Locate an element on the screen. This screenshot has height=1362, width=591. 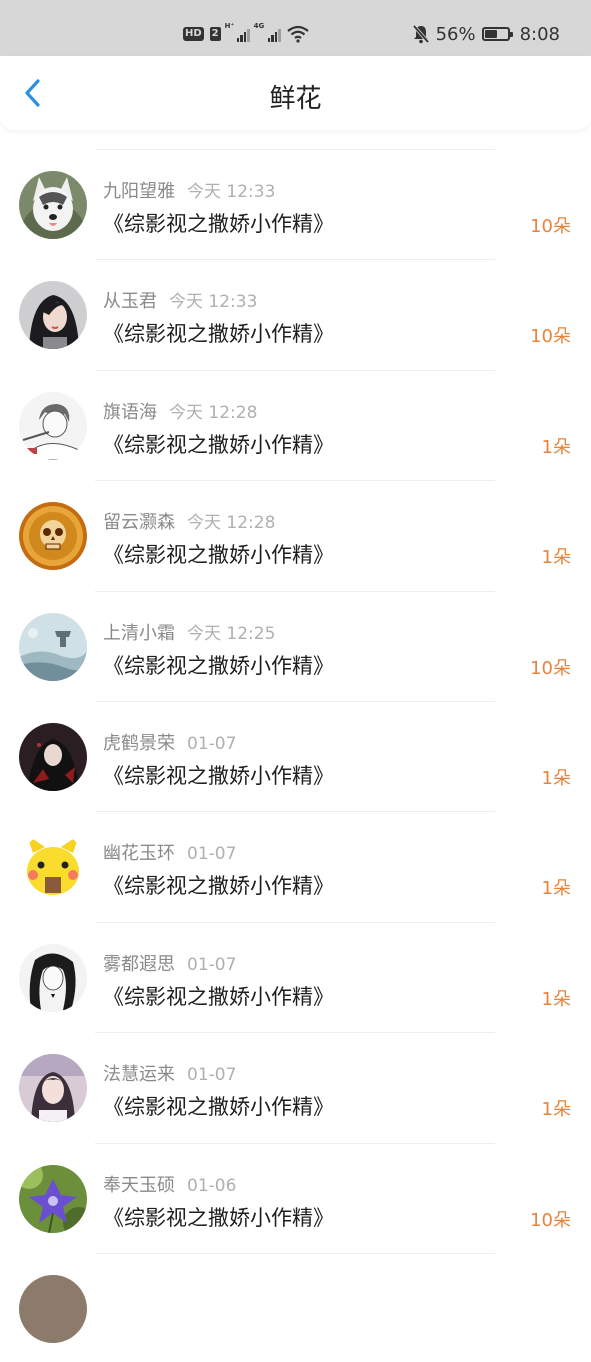
user-name-text: 留云灏森 is located at coordinates (139, 523).